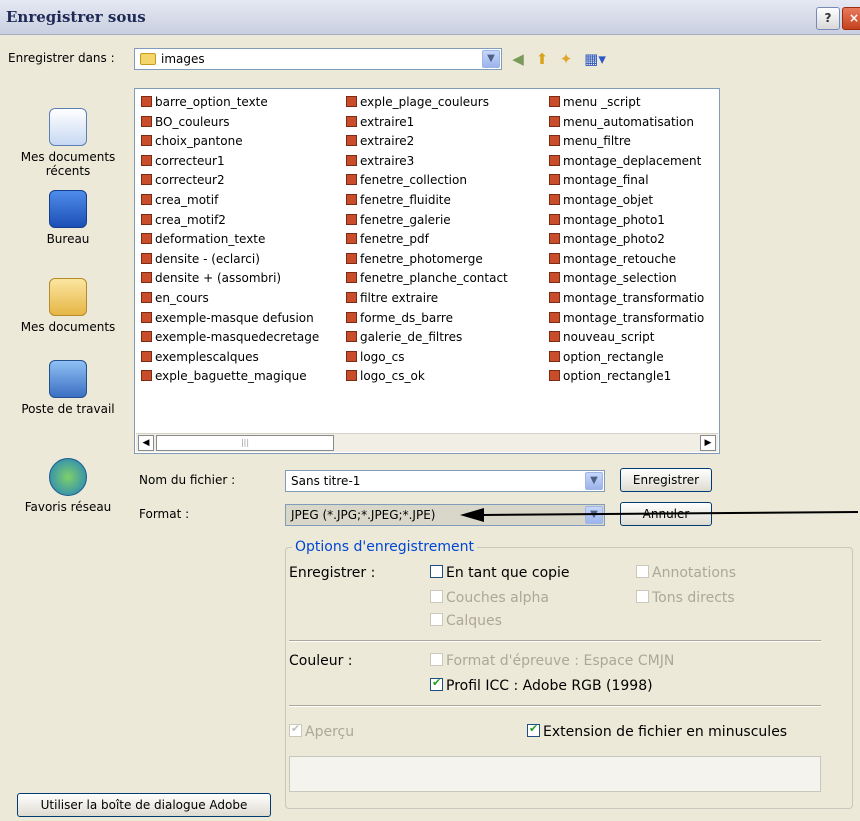 The width and height of the screenshot is (860, 821). Describe the element at coordinates (427, 442) in the screenshot. I see `horizontal-scrollbar: ◀ ||| ▶` at that location.